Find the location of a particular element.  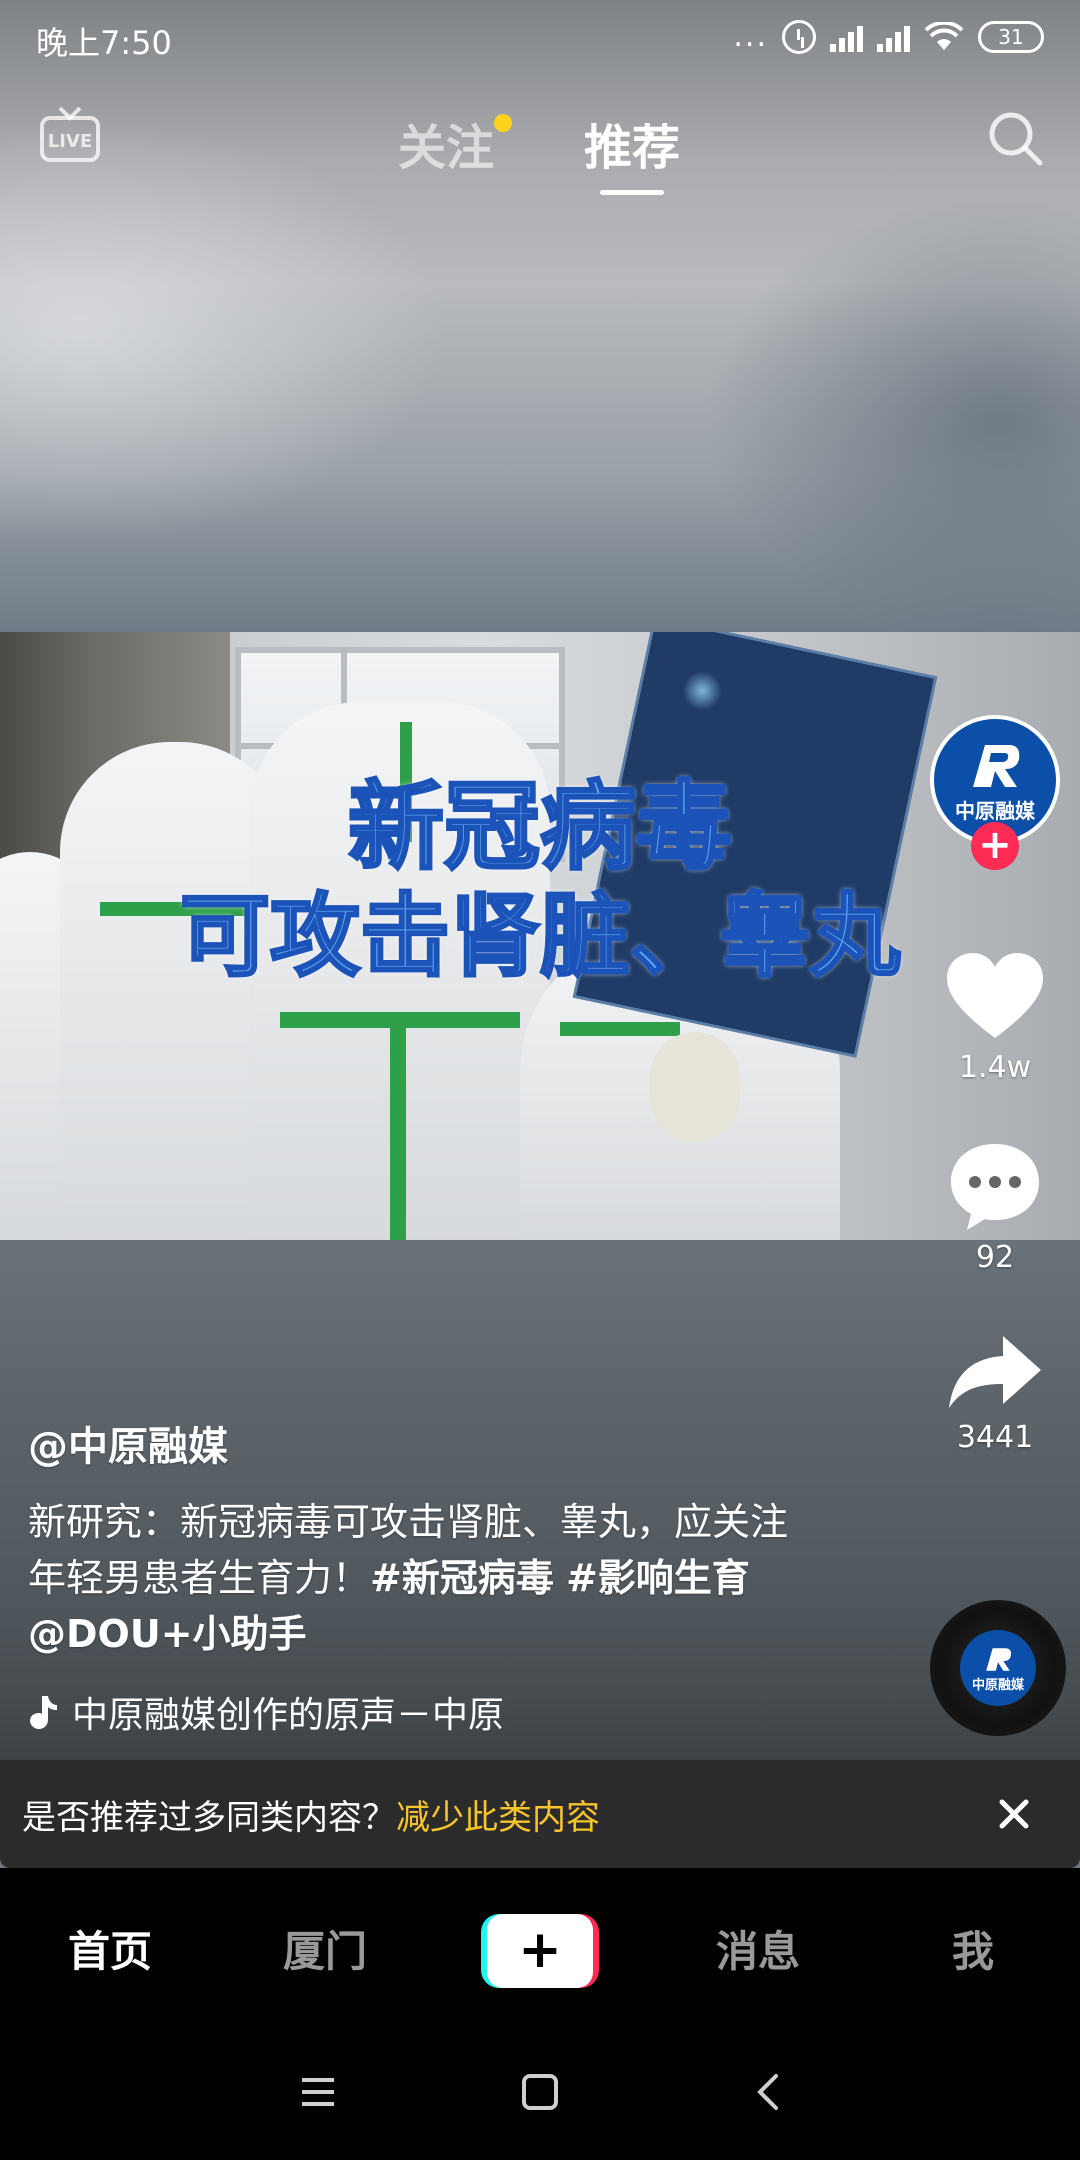

like-button: 1.4w is located at coordinates (995, 1017).